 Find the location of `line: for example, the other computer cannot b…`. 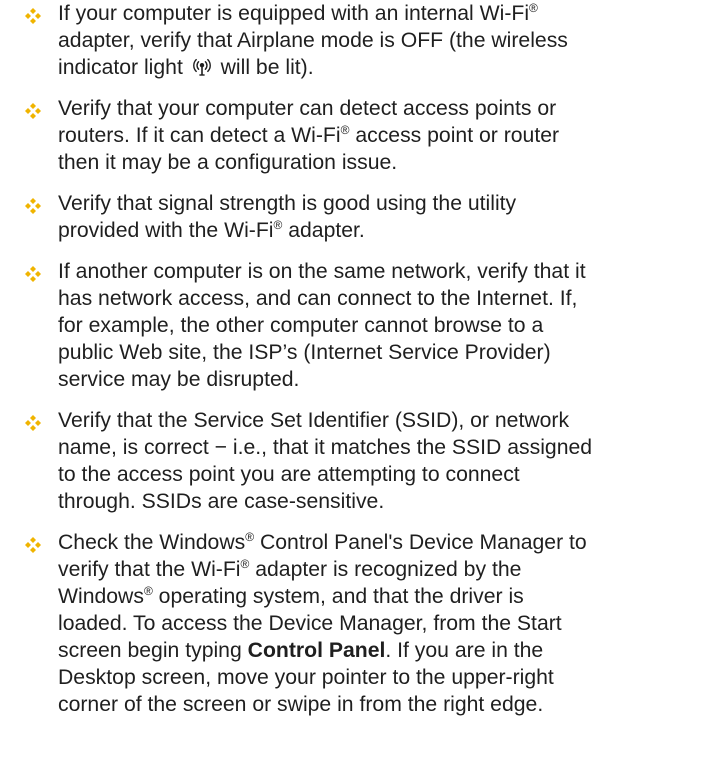

line: for example, the other computer cannot b… is located at coordinates (301, 325).